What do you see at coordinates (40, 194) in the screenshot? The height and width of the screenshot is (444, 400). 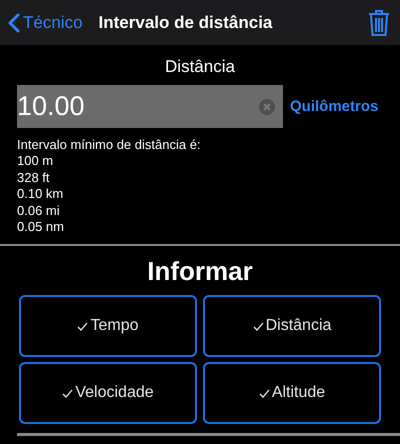 I see `distance-value: 0.10 km` at bounding box center [40, 194].